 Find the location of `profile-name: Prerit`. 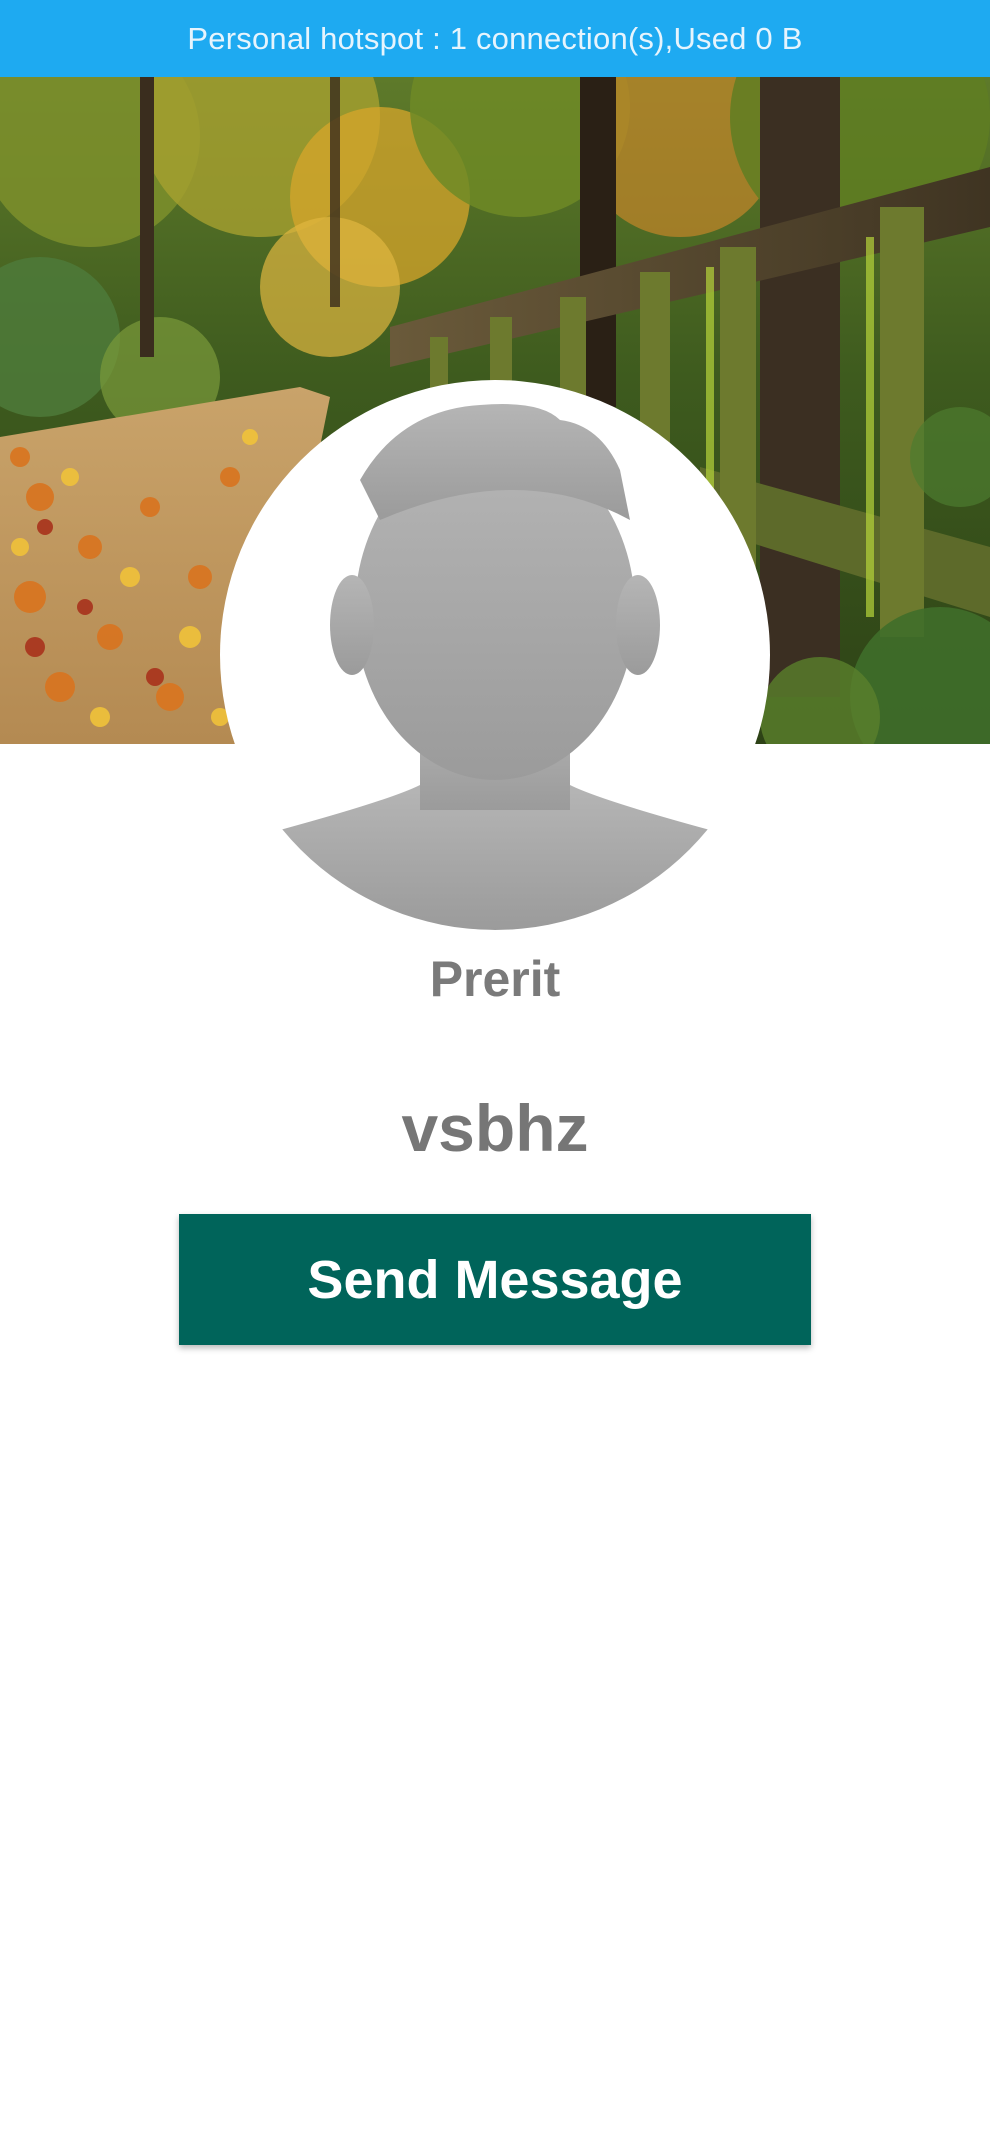

profile-name: Prerit is located at coordinates (495, 979).